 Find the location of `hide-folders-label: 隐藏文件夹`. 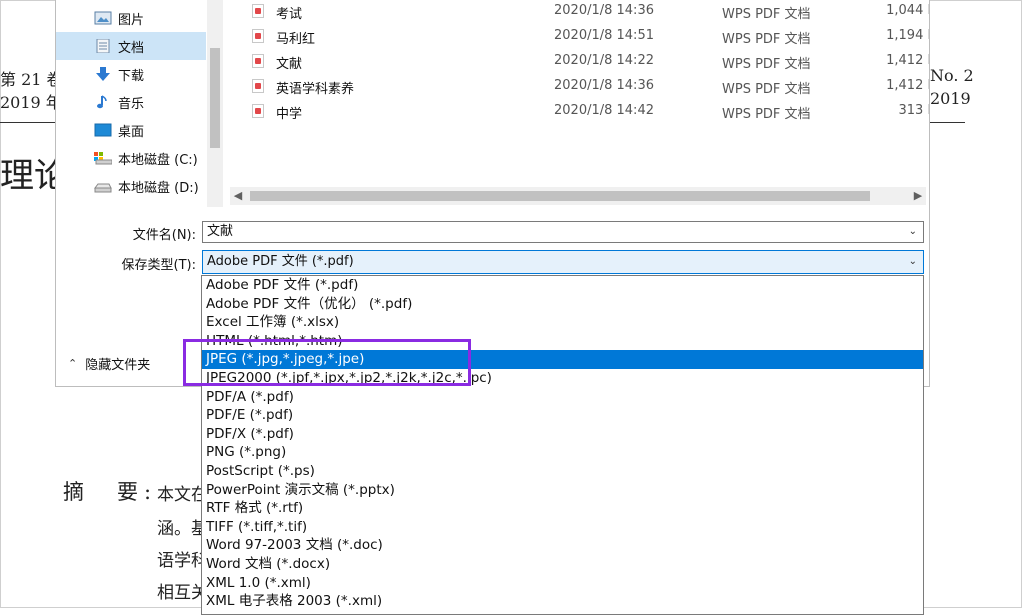

hide-folders-label: 隐藏文件夹 is located at coordinates (118, 365).